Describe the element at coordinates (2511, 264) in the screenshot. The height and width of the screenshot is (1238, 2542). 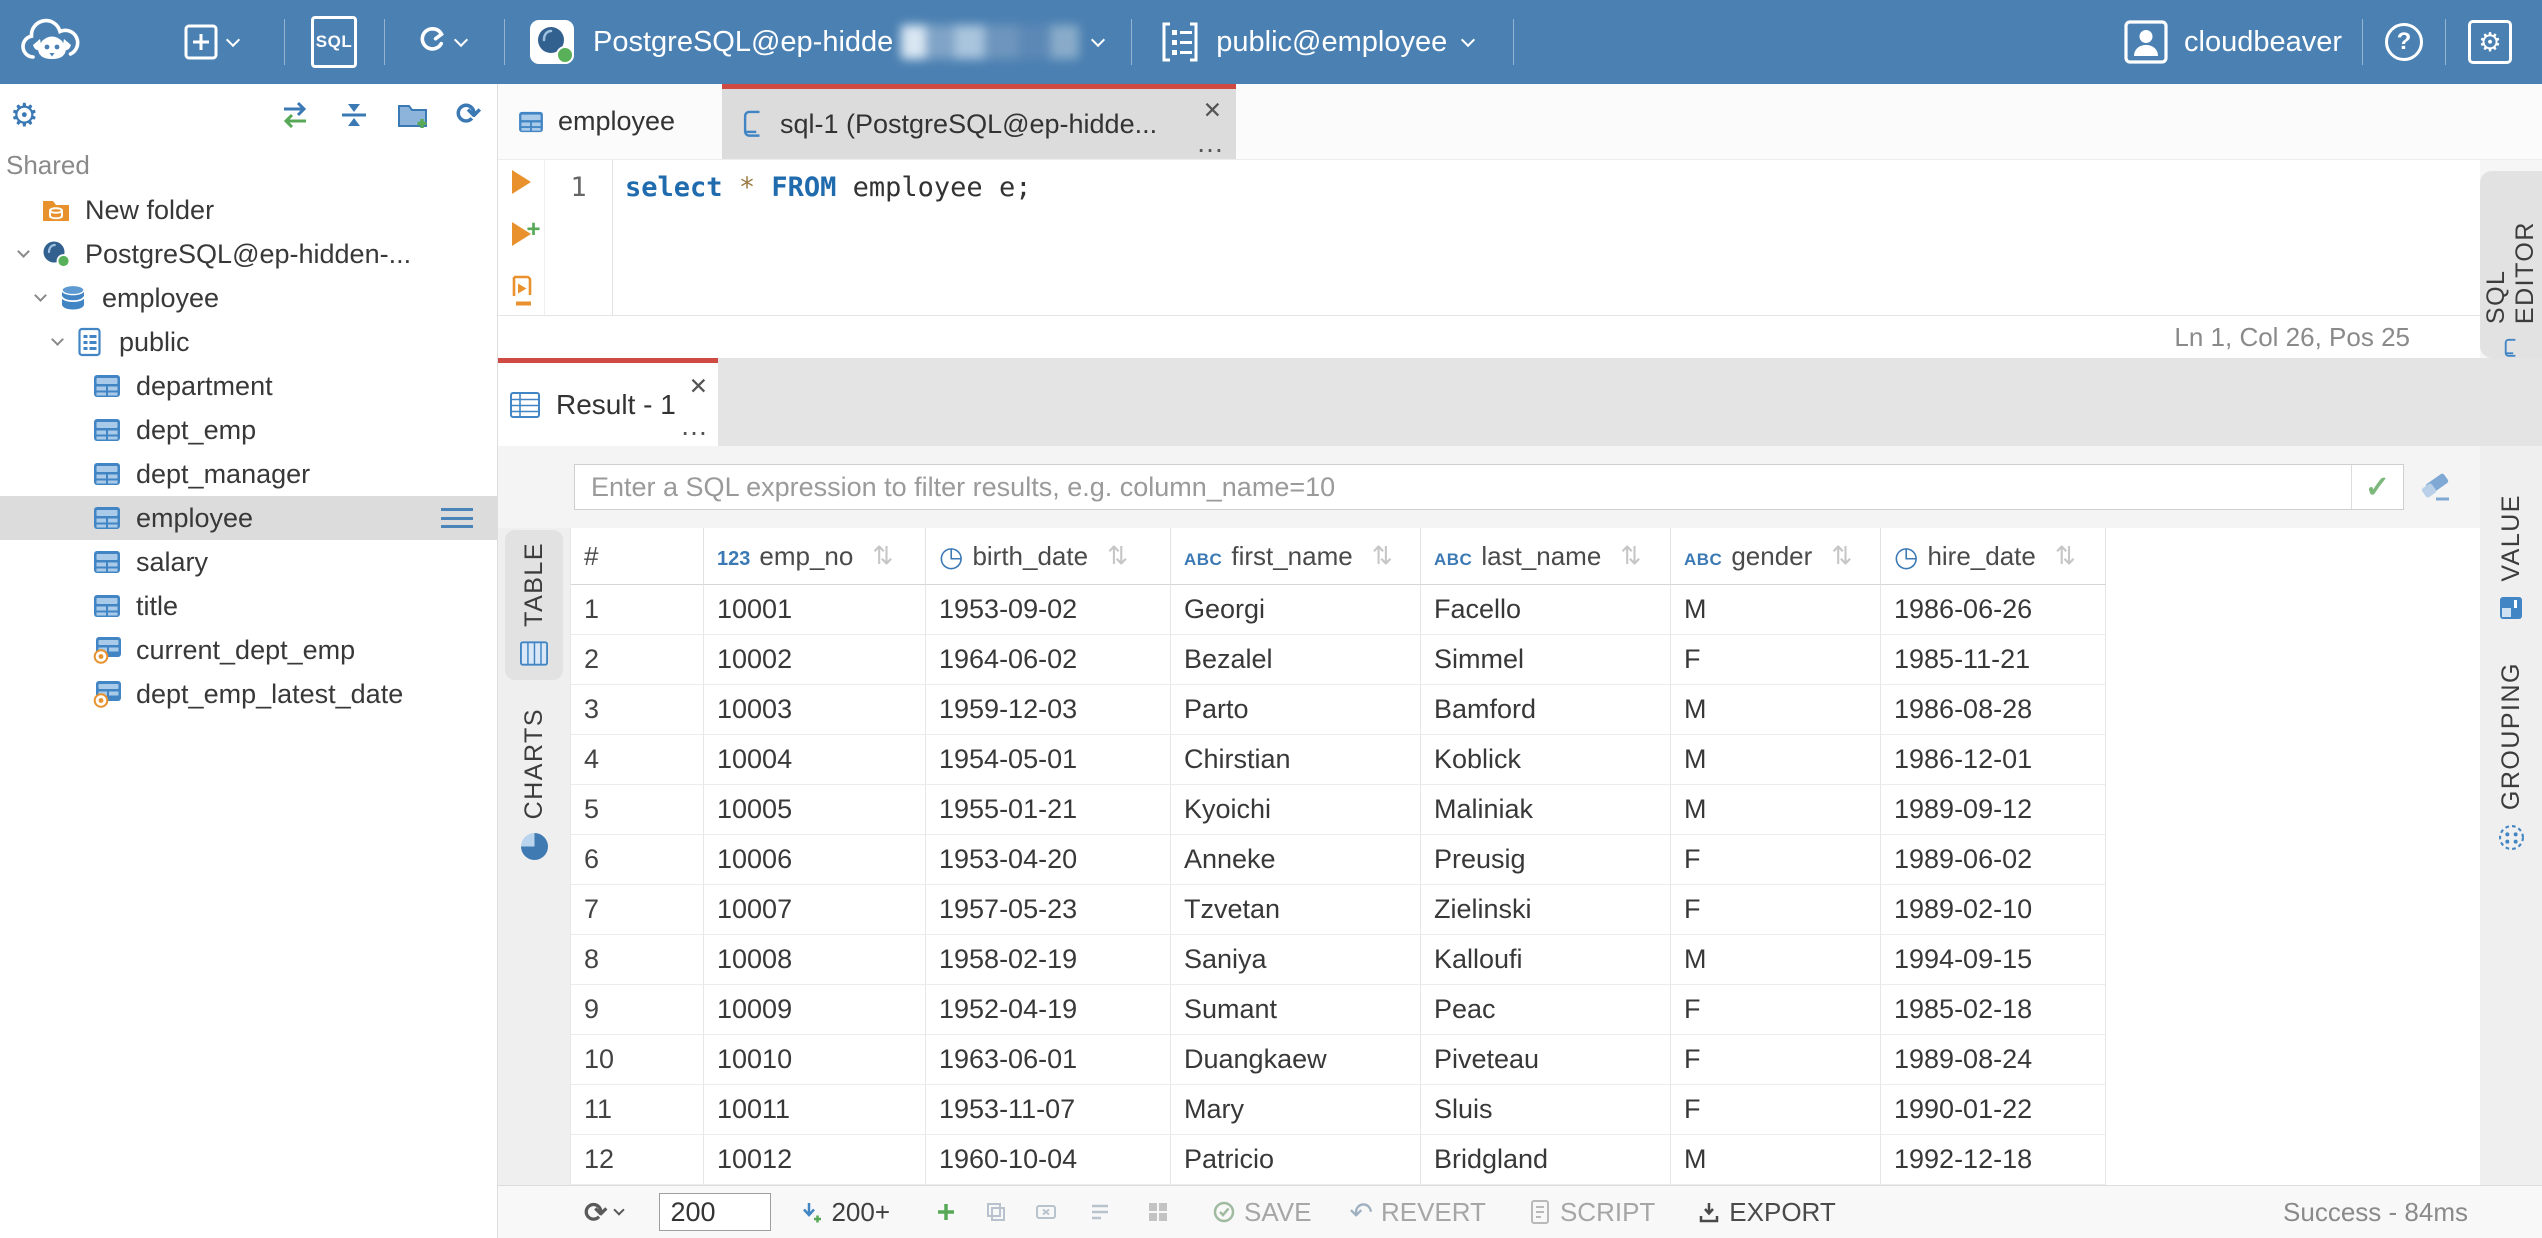
I see `tab-sql-editor-panel: SQL EDITOR` at that location.